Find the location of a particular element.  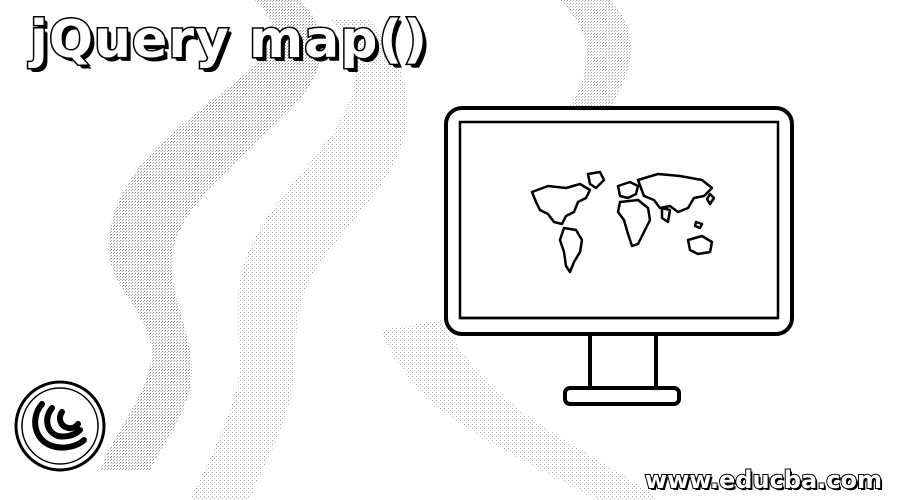

website-url: www.educba.com is located at coordinates (763, 480).